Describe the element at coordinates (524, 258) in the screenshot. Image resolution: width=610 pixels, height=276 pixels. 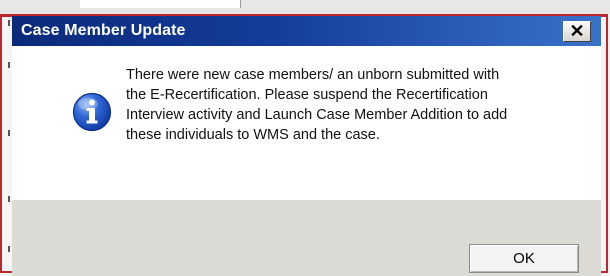
I see `ok-button: OK` at that location.